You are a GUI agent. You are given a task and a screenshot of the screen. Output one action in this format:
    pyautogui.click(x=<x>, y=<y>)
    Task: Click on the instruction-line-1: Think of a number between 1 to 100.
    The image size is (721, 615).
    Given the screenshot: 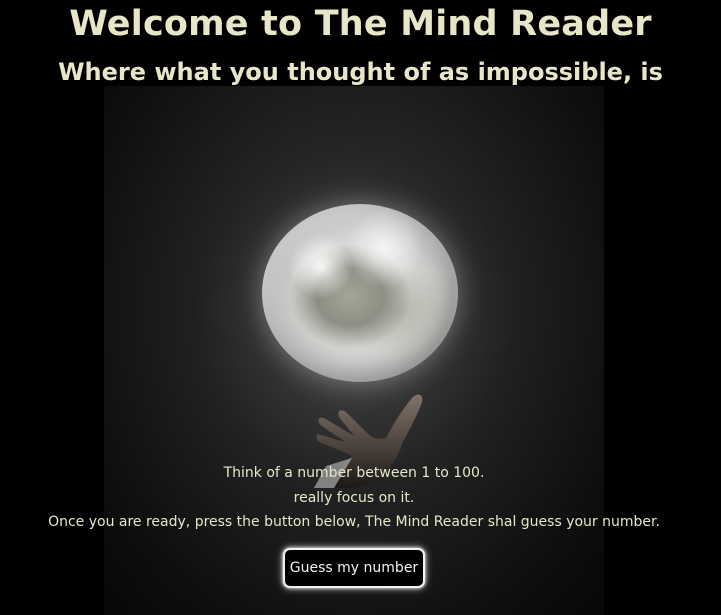 What is the action you would take?
    pyautogui.click(x=354, y=473)
    